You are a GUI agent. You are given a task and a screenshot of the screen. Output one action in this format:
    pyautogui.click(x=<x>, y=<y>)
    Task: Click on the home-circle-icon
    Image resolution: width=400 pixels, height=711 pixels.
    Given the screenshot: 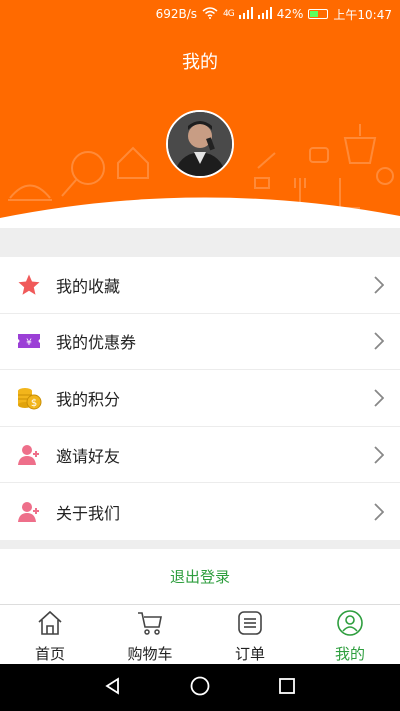 What is the action you would take?
    pyautogui.click(x=200, y=688)
    